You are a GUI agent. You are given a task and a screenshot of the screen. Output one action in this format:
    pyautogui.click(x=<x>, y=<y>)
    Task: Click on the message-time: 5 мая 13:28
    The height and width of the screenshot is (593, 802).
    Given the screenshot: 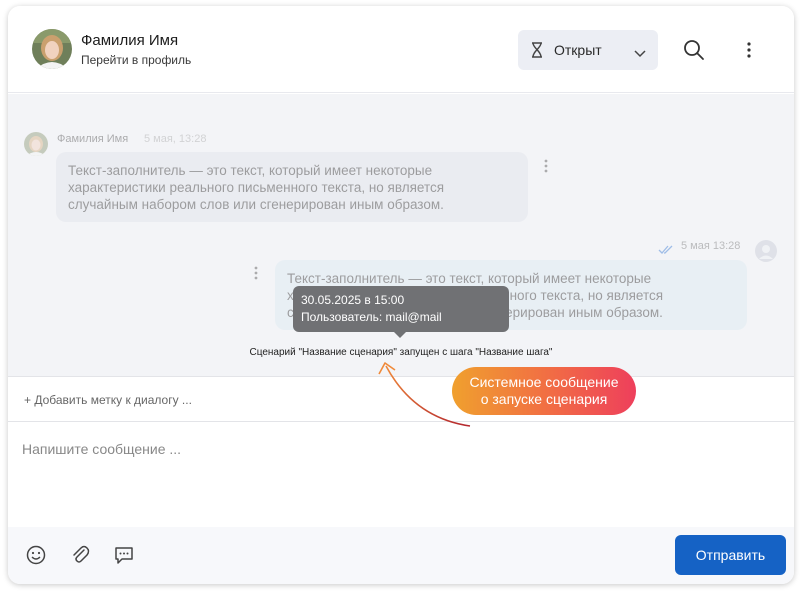 What is the action you would take?
    pyautogui.click(x=711, y=246)
    